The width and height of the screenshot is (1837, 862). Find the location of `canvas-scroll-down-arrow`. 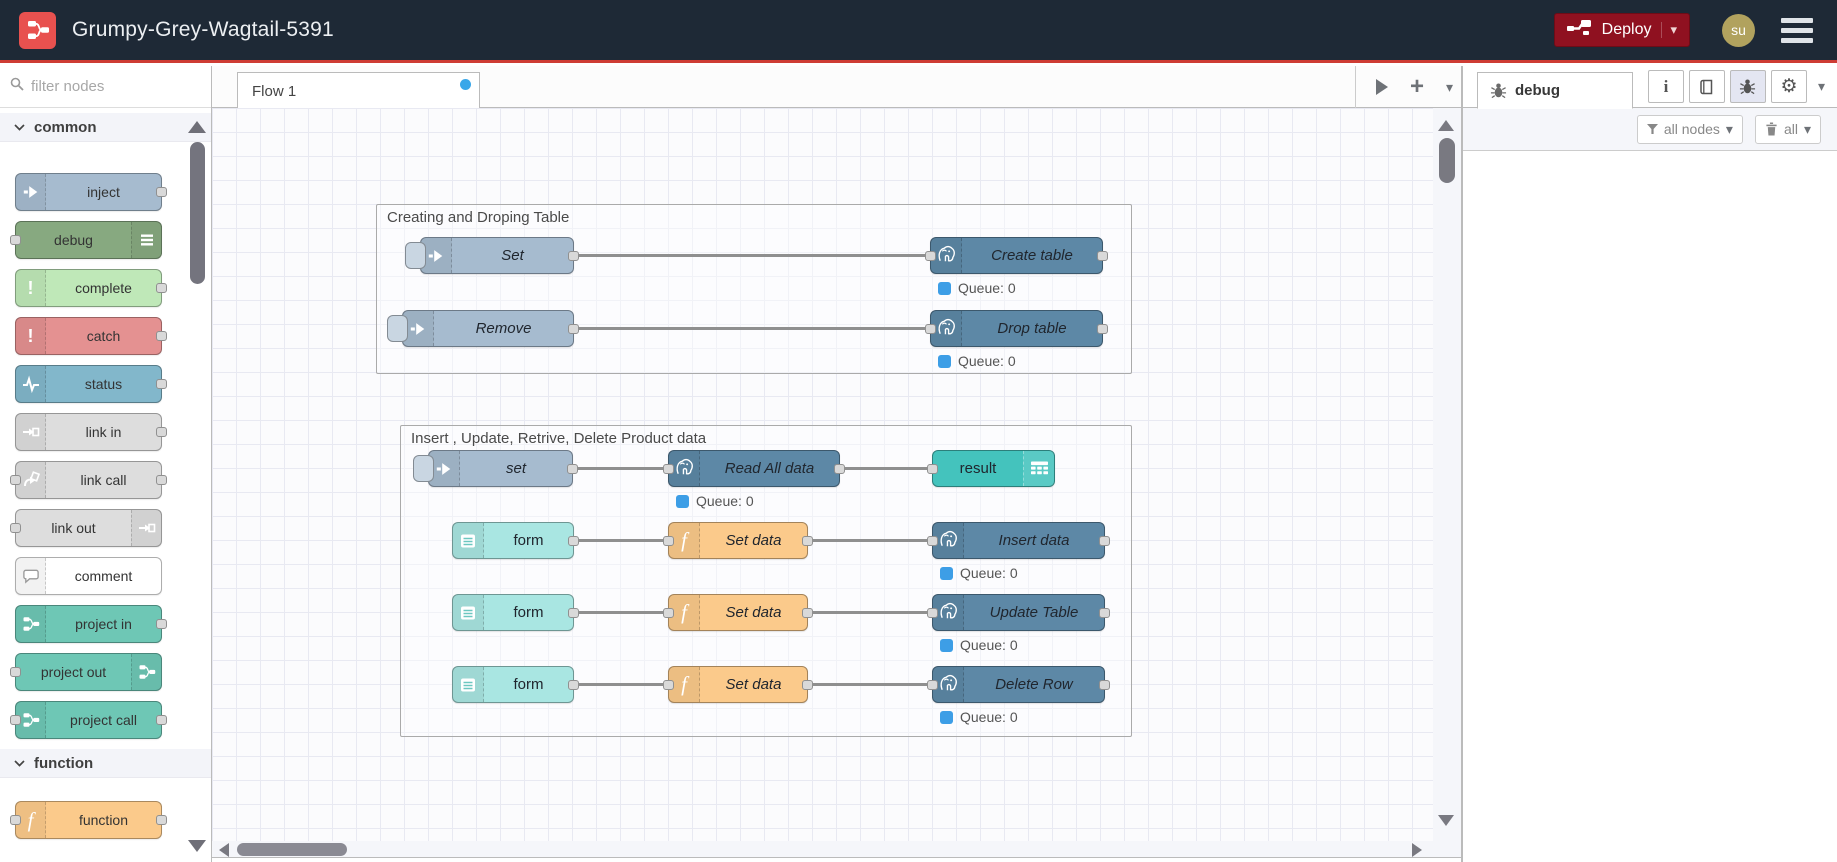

canvas-scroll-down-arrow is located at coordinates (1446, 820).